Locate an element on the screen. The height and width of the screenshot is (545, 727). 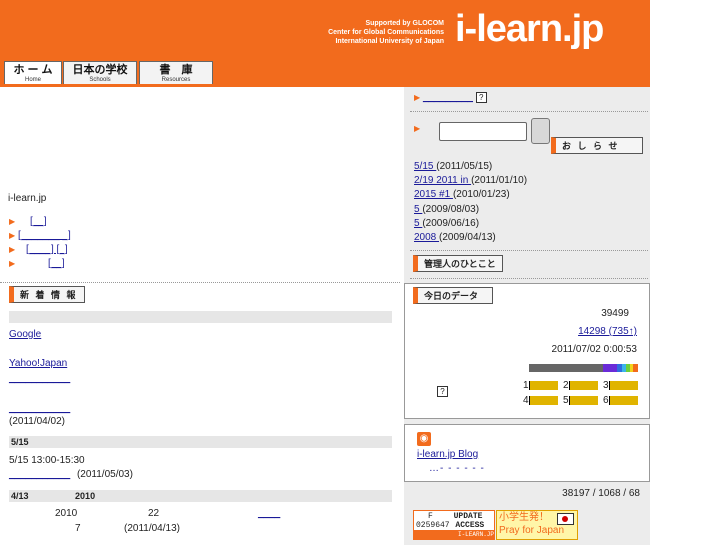
stats: 38197 / 1068 / 68 is located at coordinates (601, 493).